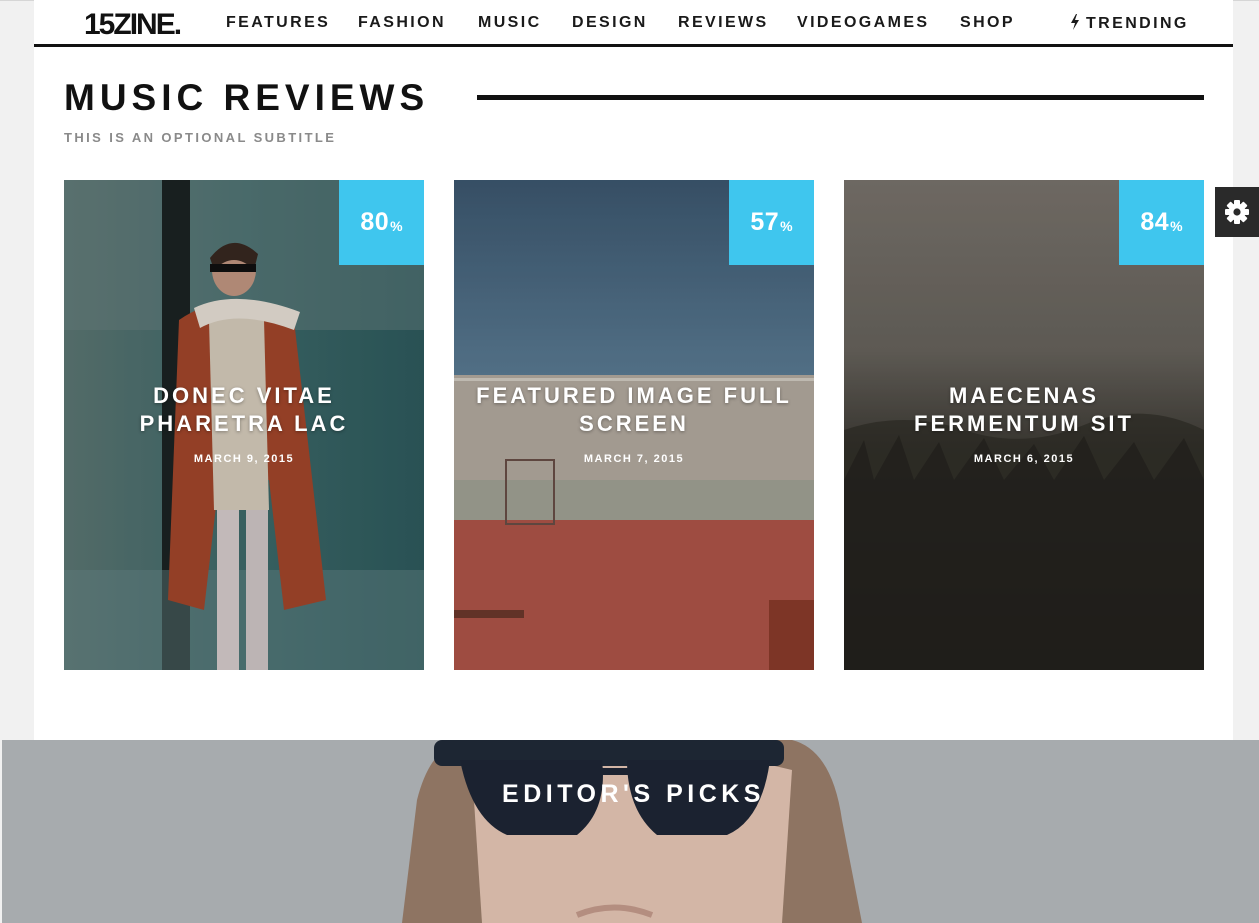 The width and height of the screenshot is (1259, 923). I want to click on site-logo: 15ZINE., so click(133, 25).